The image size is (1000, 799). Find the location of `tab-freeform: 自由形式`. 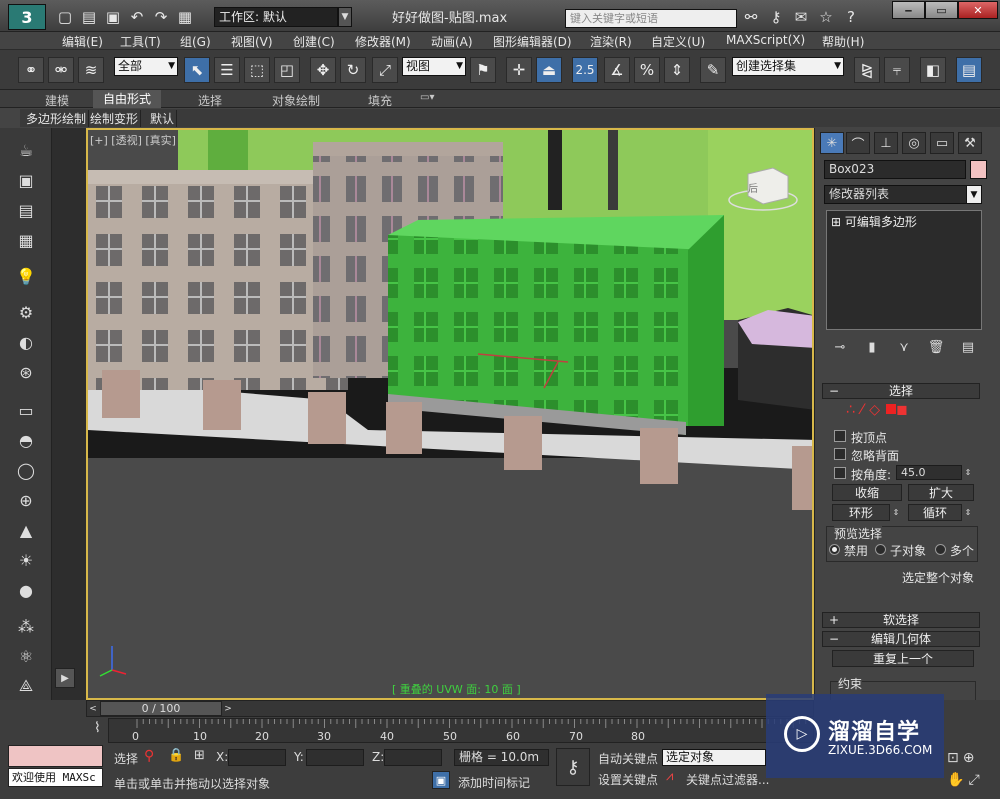

tab-freeform: 自由形式 is located at coordinates (127, 99).